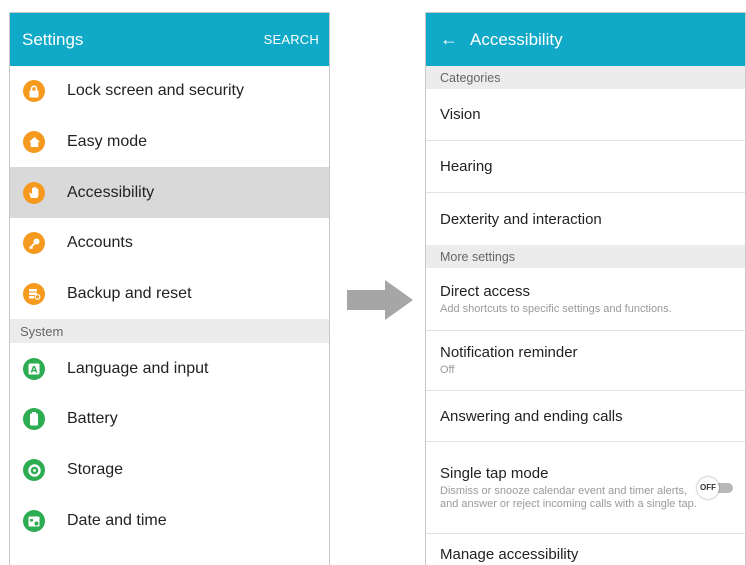 This screenshot has height=565, width=746. I want to click on setting-item-answering-calls: Answering and ending calls, so click(585, 416).